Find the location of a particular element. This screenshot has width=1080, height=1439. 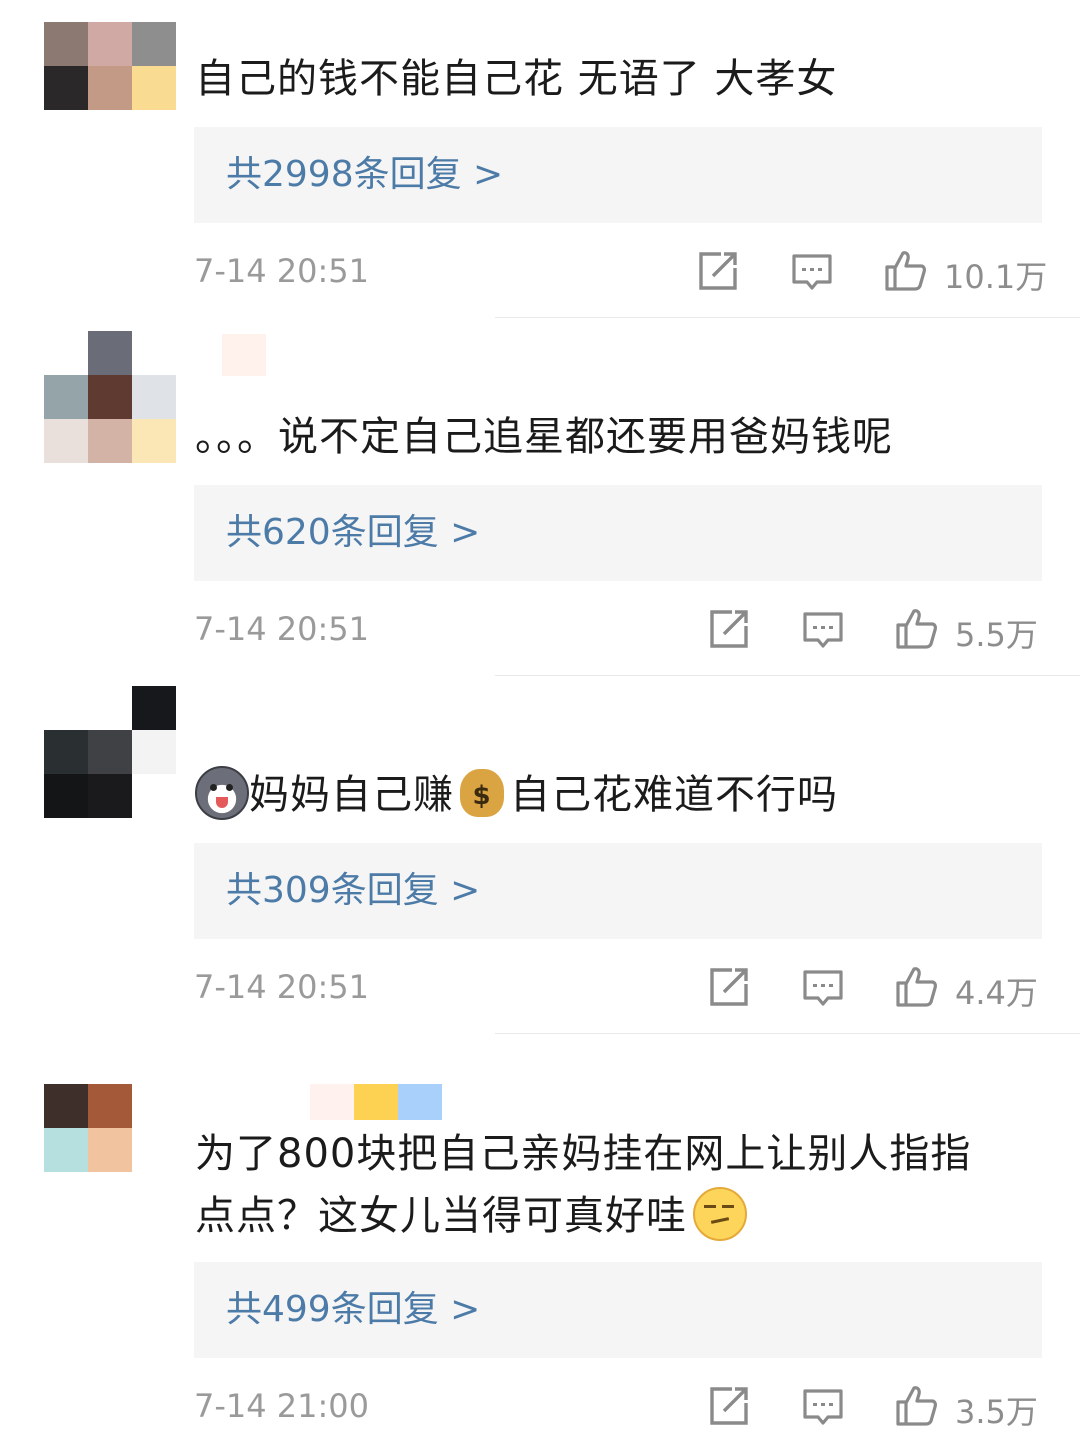

comment-text-part: 自己花难道不行吗 is located at coordinates (674, 795).